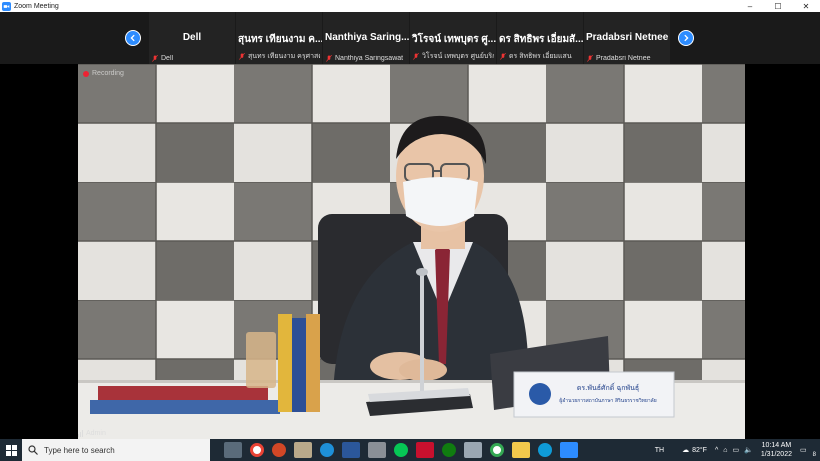 The image size is (820, 461). I want to click on nameplate-name: ดร.พันธ์ศักดิ์ ฉุกพันธุ์, so click(608, 387).